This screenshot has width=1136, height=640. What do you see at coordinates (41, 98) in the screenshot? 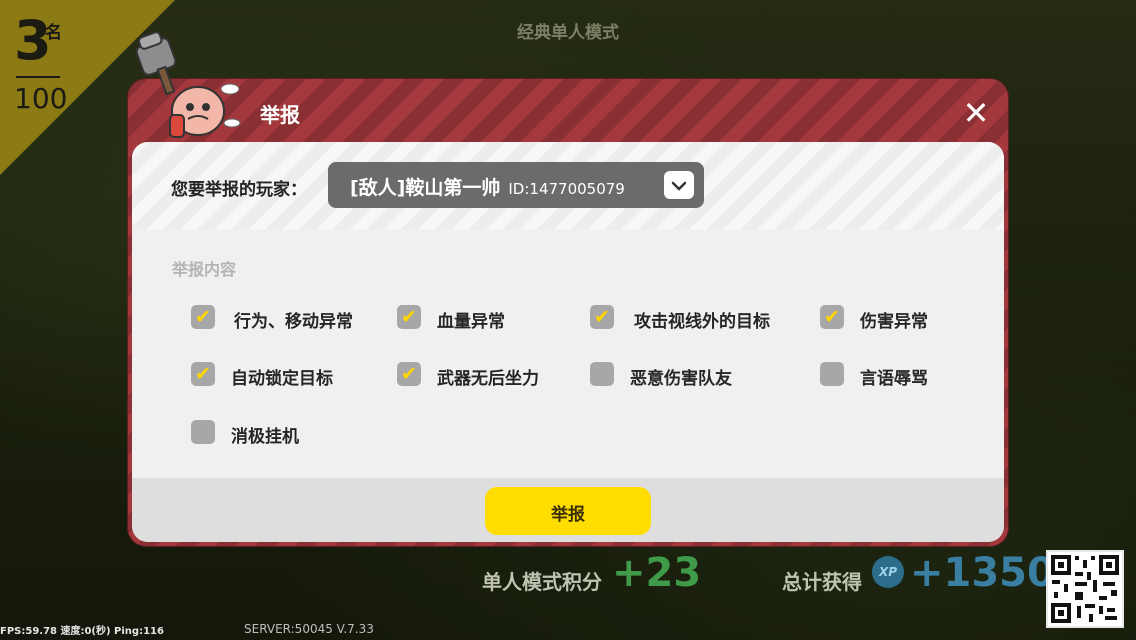
I see `rank-total: 100` at bounding box center [41, 98].